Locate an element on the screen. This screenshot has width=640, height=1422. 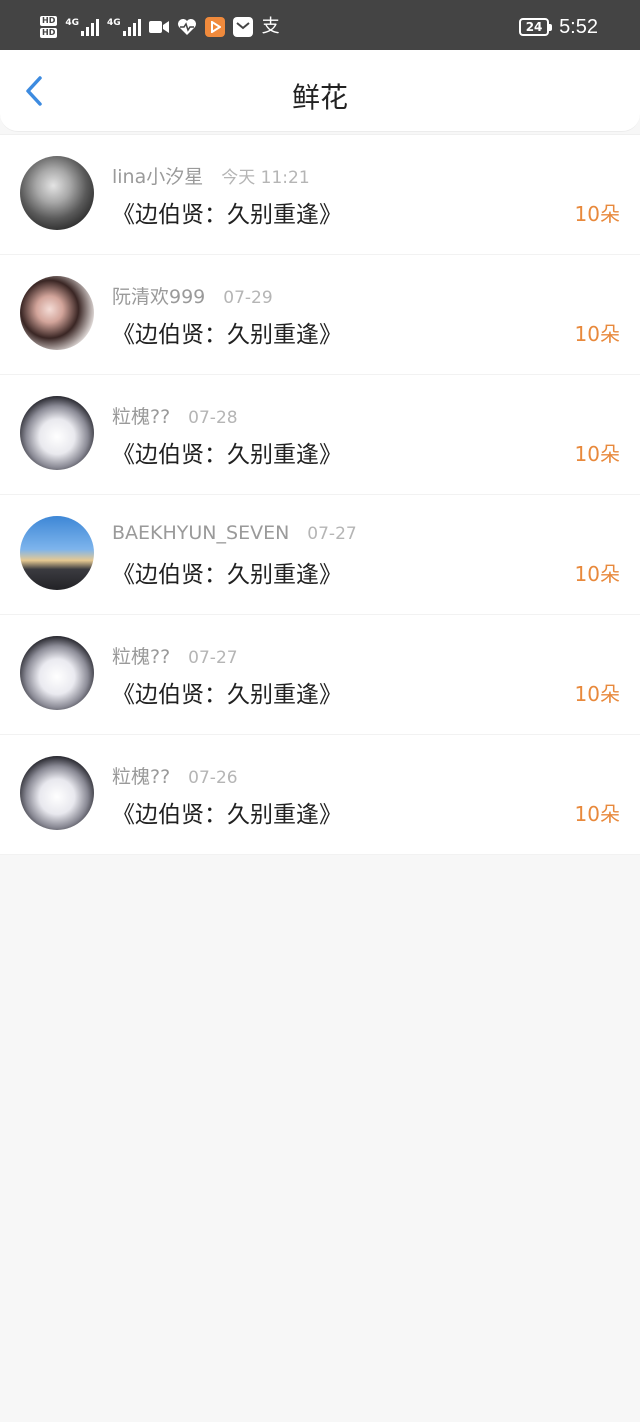
record-row: 粒槐?? 07-28 《边伯贤：久别重逢》 10朵 is located at coordinates (320, 435).